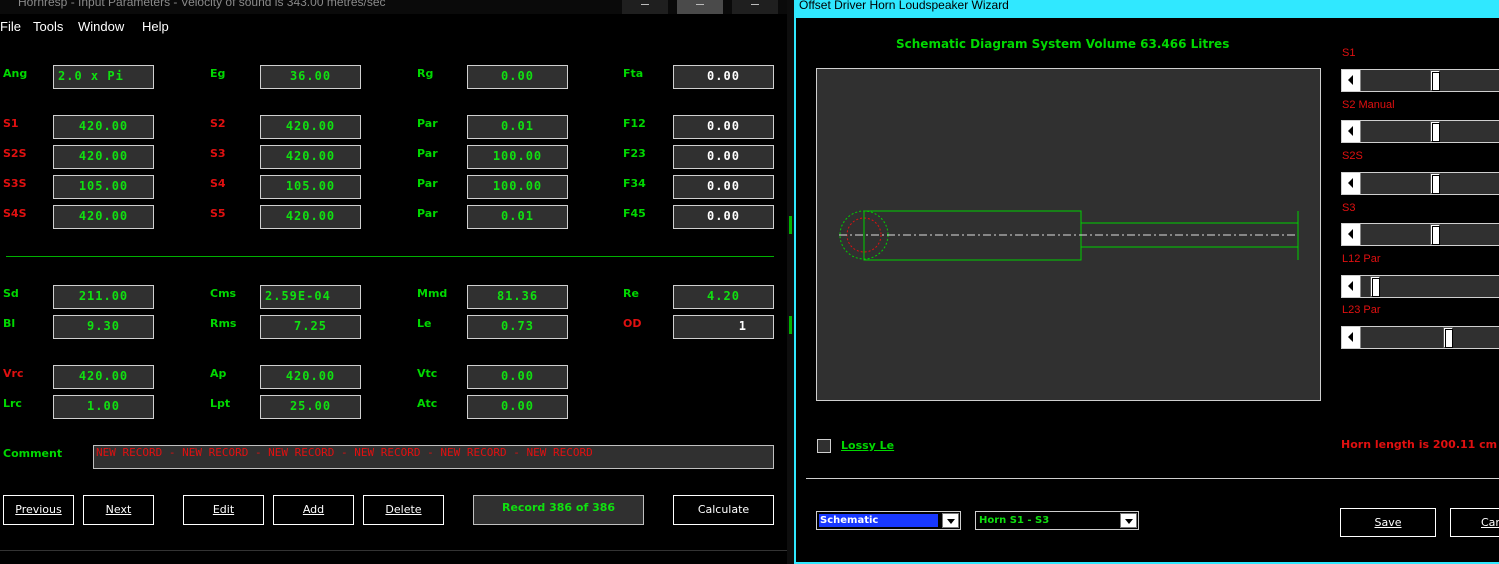 Image resolution: width=1499 pixels, height=564 pixels. What do you see at coordinates (394, 557) in the screenshot?
I see `horizontal-scrollbar` at bounding box center [394, 557].